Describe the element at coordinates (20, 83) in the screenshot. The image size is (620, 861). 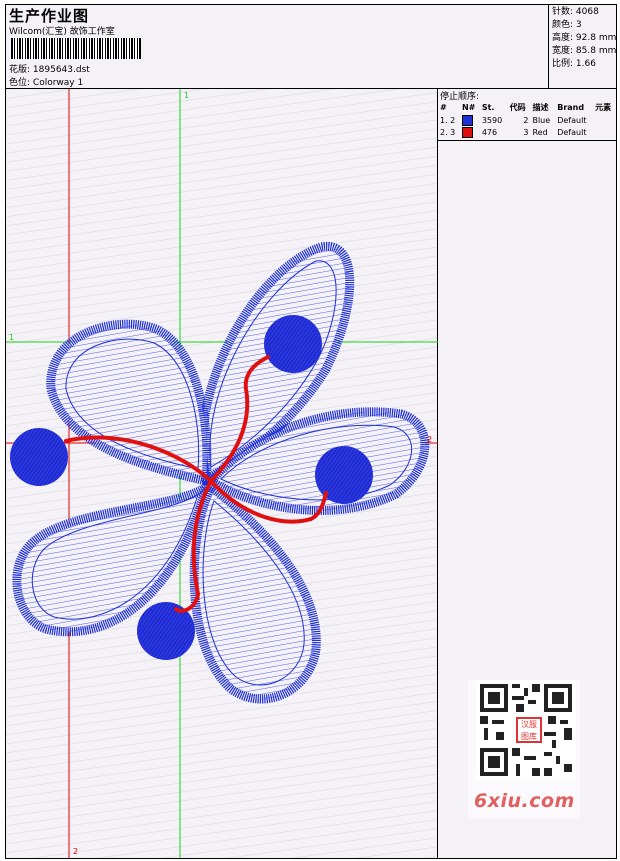
I see `colorway-label: 色位:` at that location.